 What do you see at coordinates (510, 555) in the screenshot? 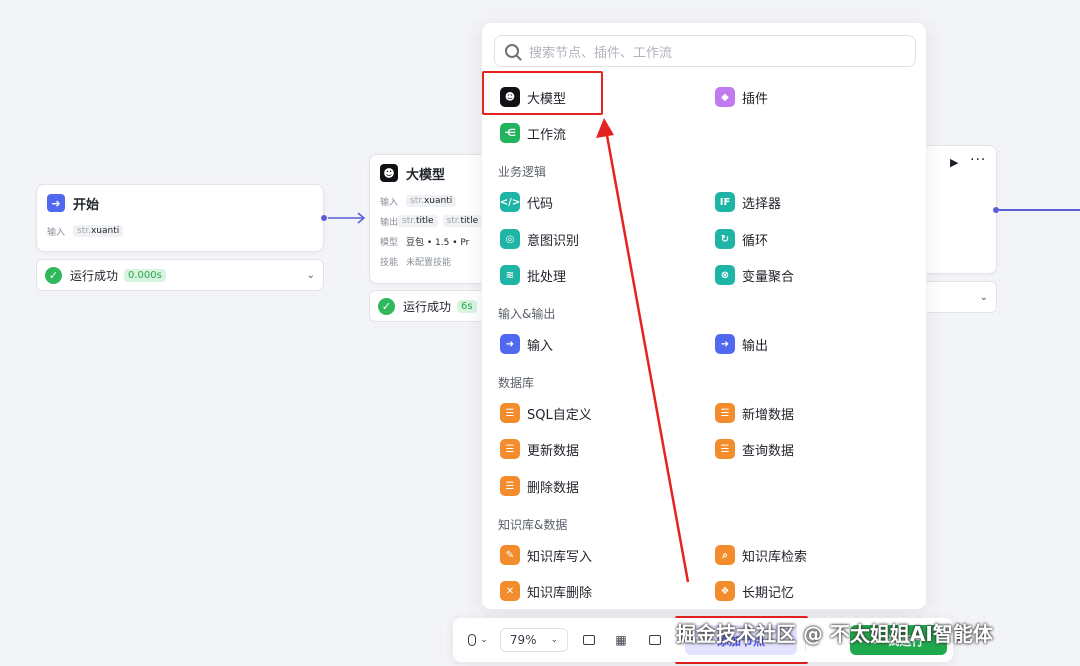
I see `knowledge-write-icon: ✎` at bounding box center [510, 555].